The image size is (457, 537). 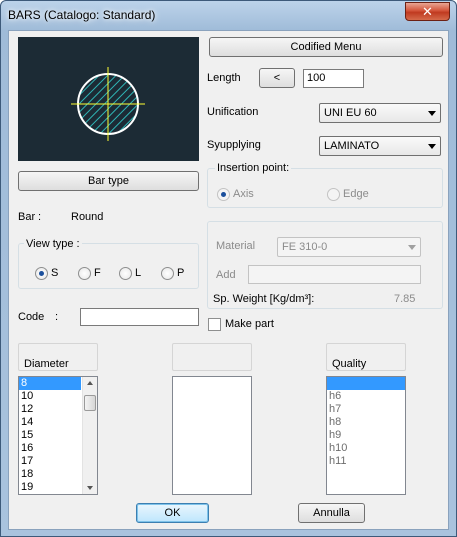 I want to click on diameter-scrollbar, so click(x=89, y=435).